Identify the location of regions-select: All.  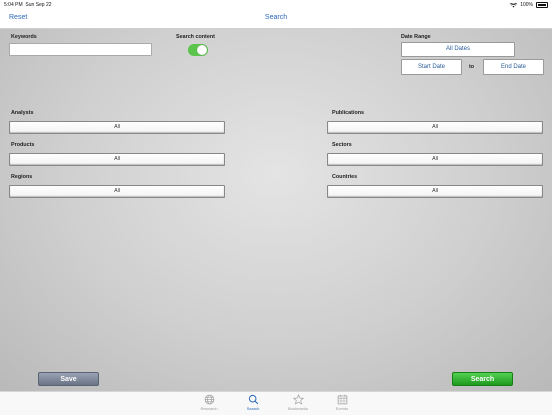
(117, 191).